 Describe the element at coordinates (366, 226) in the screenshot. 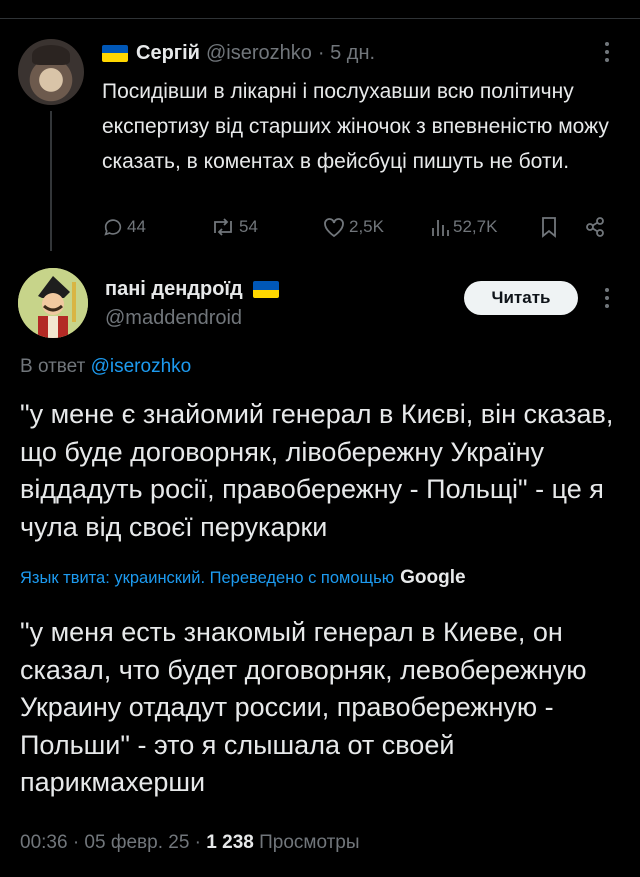

I see `like-count: 2,5K` at that location.